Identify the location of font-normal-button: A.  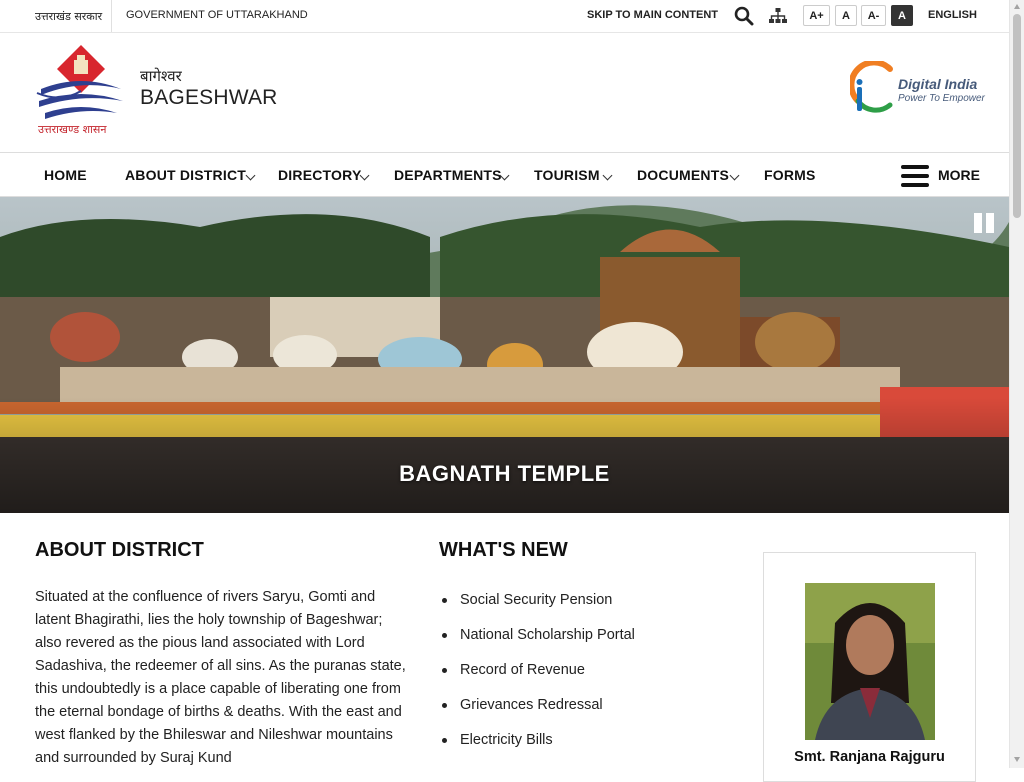
(846, 15).